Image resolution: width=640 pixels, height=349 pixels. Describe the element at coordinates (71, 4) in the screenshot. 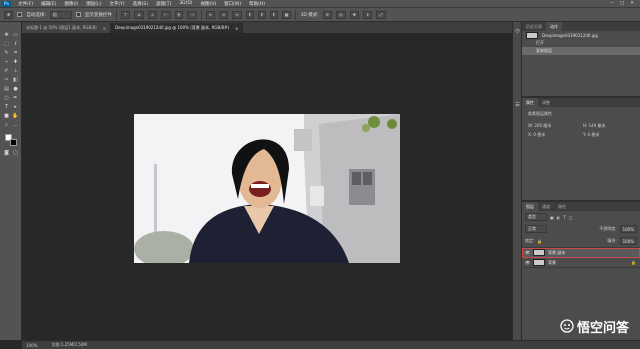

I see `menu-image: 图像(I)` at that location.